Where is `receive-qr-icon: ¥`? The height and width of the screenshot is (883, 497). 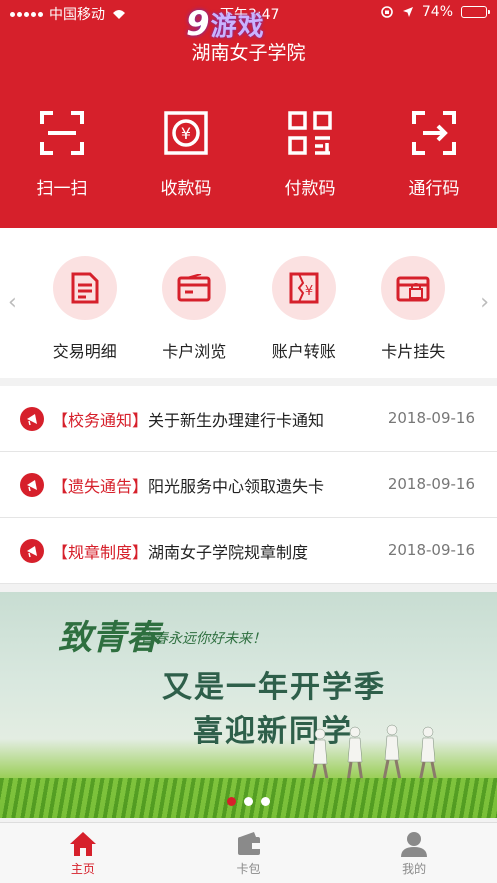 receive-qr-icon: ¥ is located at coordinates (186, 133).